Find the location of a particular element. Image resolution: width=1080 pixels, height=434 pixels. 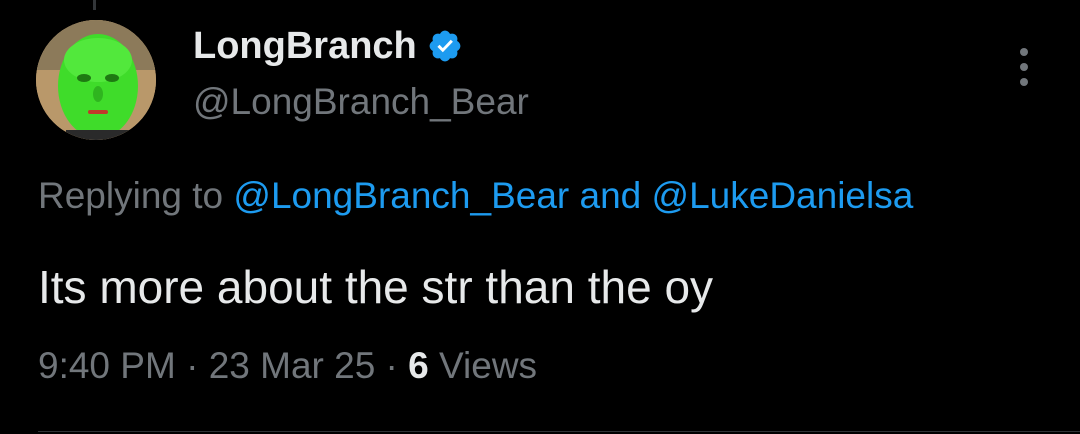

author-handle: @LongBranch_Bear is located at coordinates (361, 102).